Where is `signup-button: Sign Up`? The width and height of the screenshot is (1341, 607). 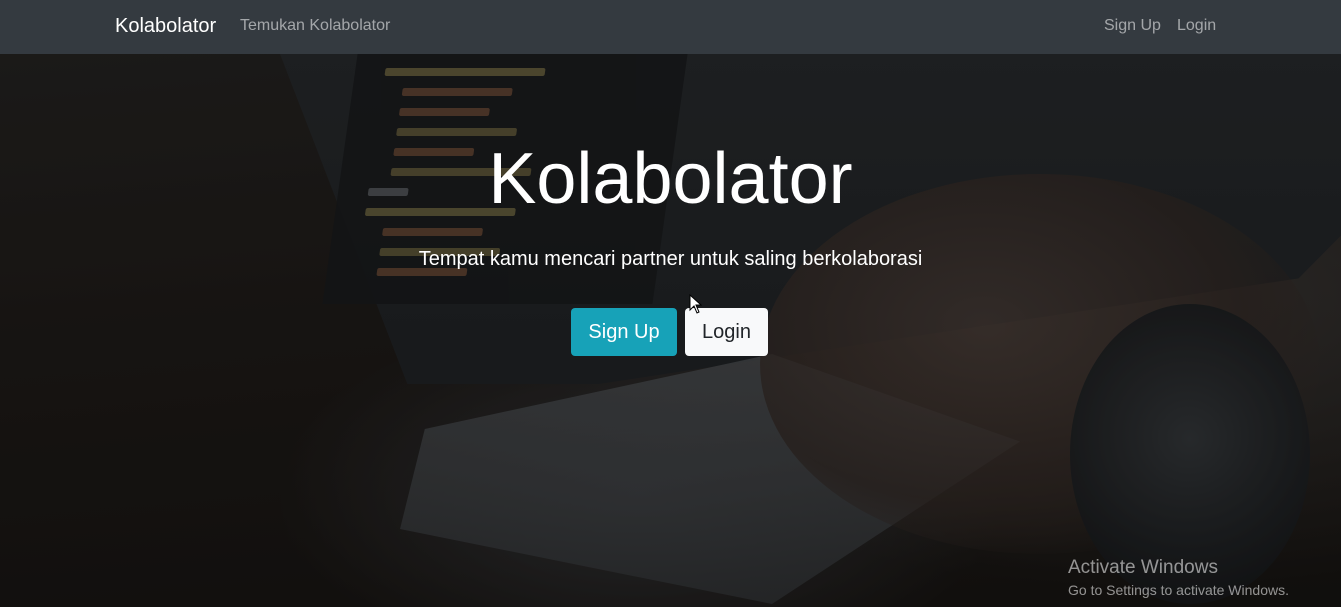
signup-button: Sign Up is located at coordinates (624, 332).